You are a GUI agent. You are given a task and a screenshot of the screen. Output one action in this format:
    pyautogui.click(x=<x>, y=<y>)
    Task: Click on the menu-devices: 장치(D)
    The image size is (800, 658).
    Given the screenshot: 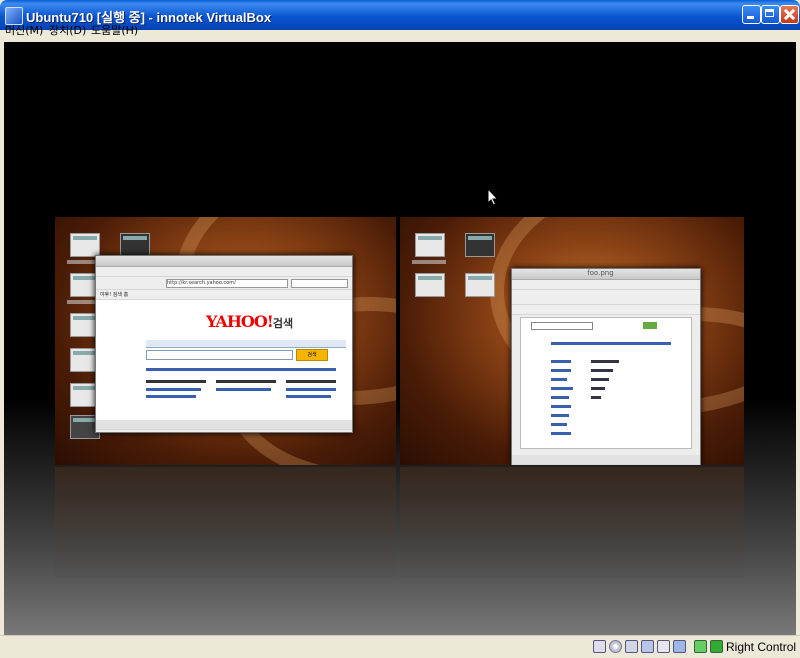 What is the action you would take?
    pyautogui.click(x=67, y=31)
    